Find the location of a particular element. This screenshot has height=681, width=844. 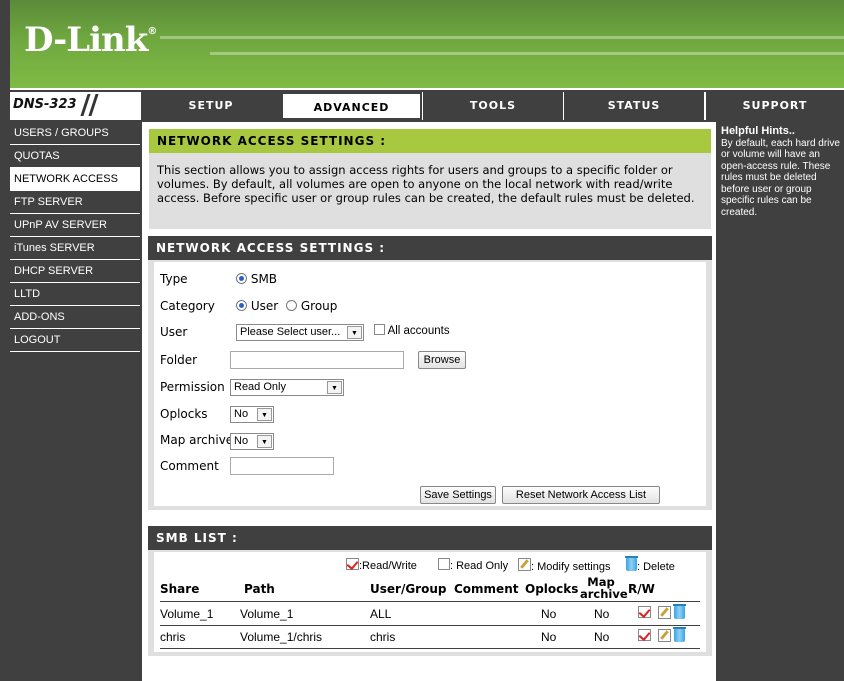

user-select: Please Select user... ▼ is located at coordinates (300, 332).